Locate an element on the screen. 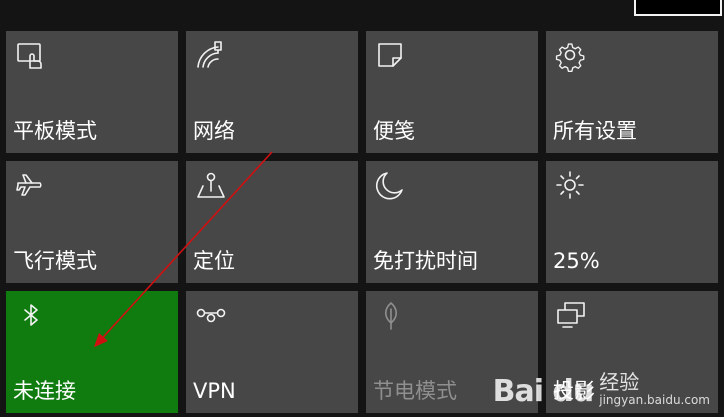  bluetooth-icon is located at coordinates (31, 316).